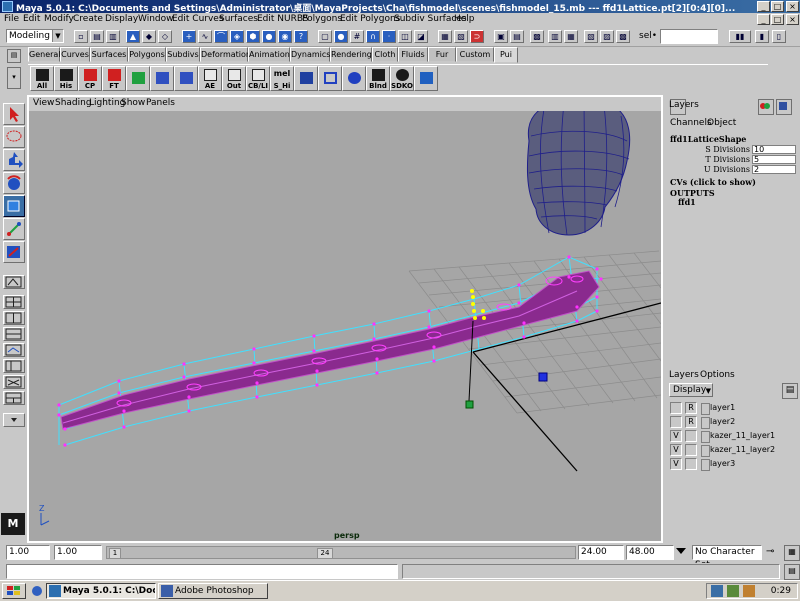 The height and width of the screenshot is (601, 800). What do you see at coordinates (777, 6) in the screenshot?
I see `maximize-button: □` at bounding box center [777, 6].